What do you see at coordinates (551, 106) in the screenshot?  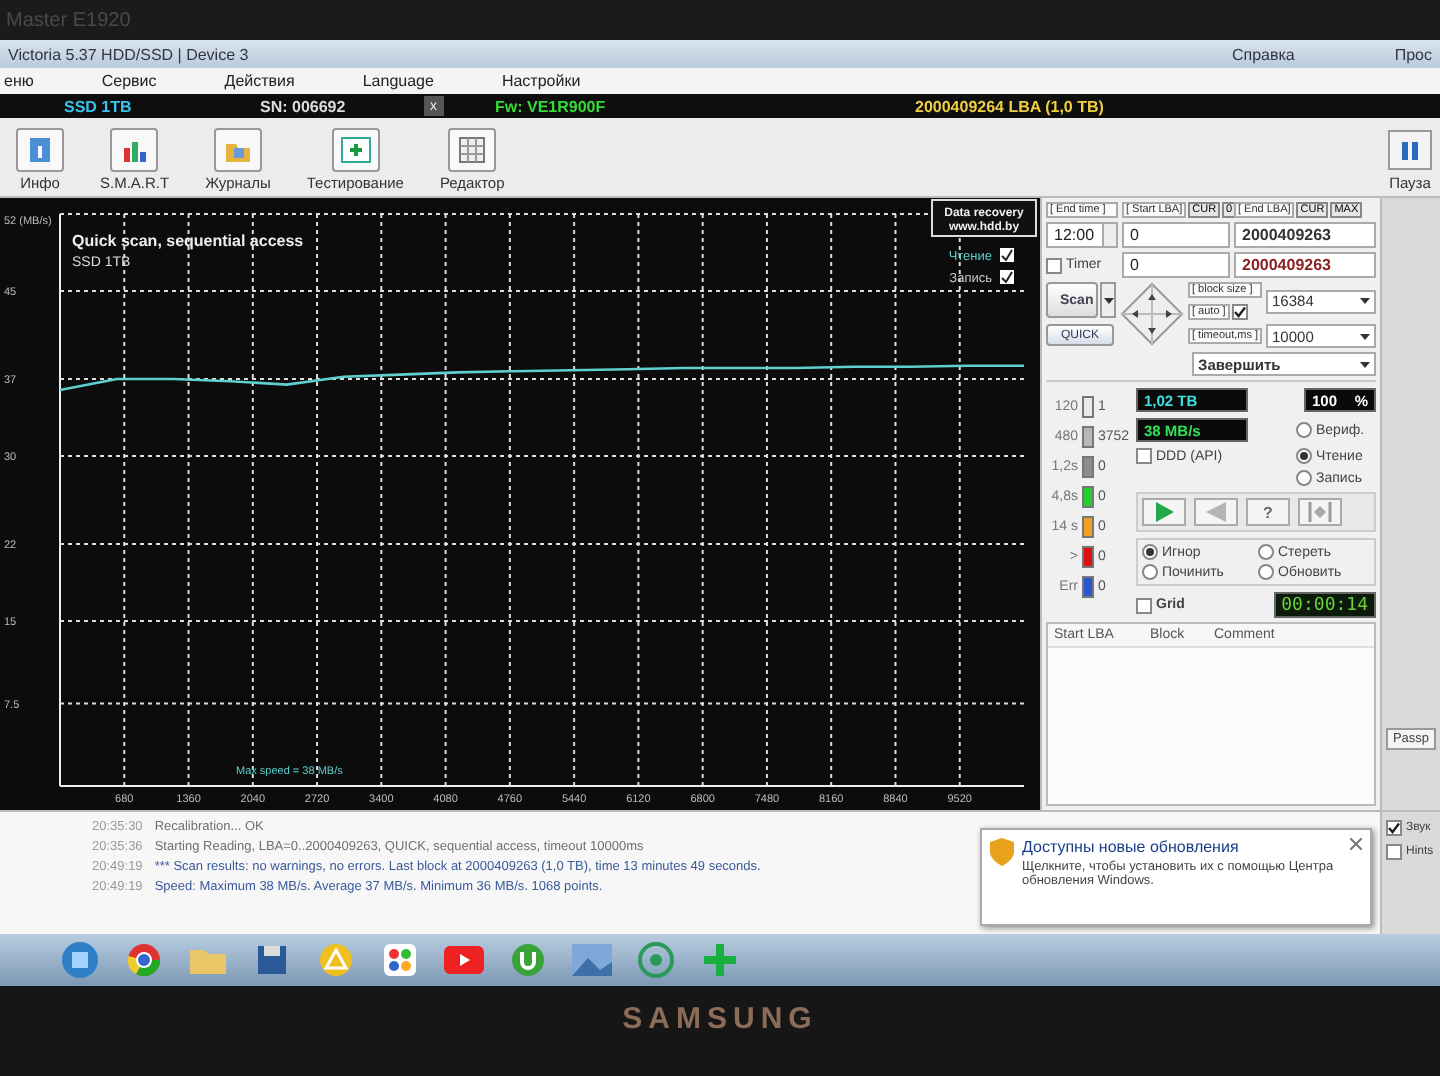 I see `firmware-version: Fw: VE1R900F` at bounding box center [551, 106].